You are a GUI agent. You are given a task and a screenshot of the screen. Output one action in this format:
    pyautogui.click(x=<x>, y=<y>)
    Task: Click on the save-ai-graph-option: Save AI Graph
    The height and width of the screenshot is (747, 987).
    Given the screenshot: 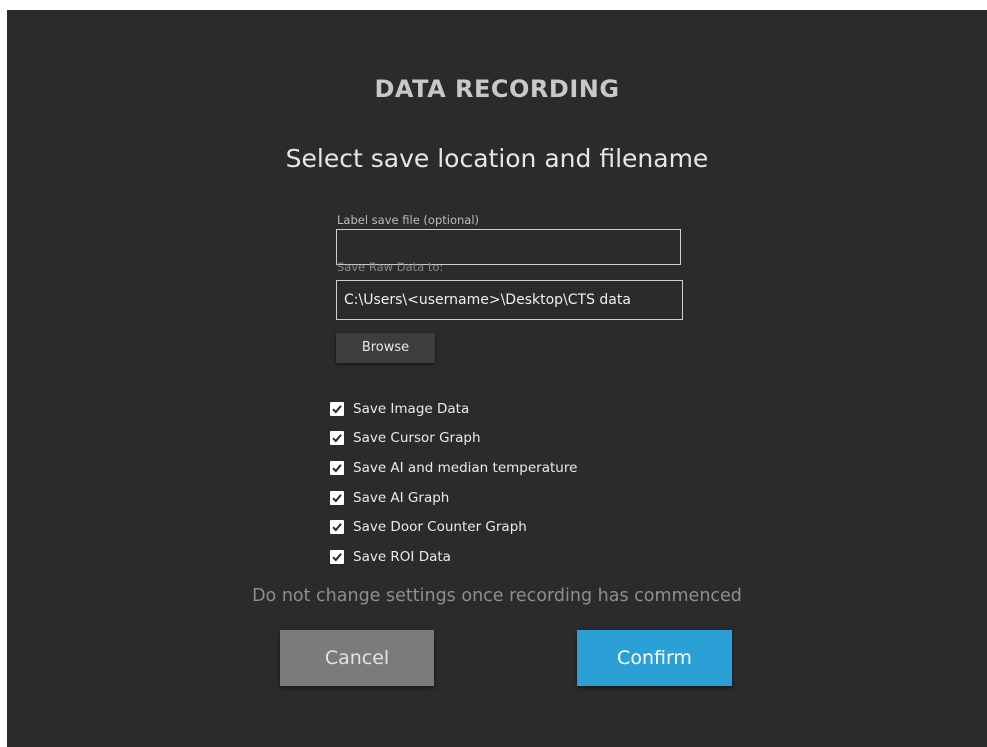 What is the action you would take?
    pyautogui.click(x=453, y=498)
    